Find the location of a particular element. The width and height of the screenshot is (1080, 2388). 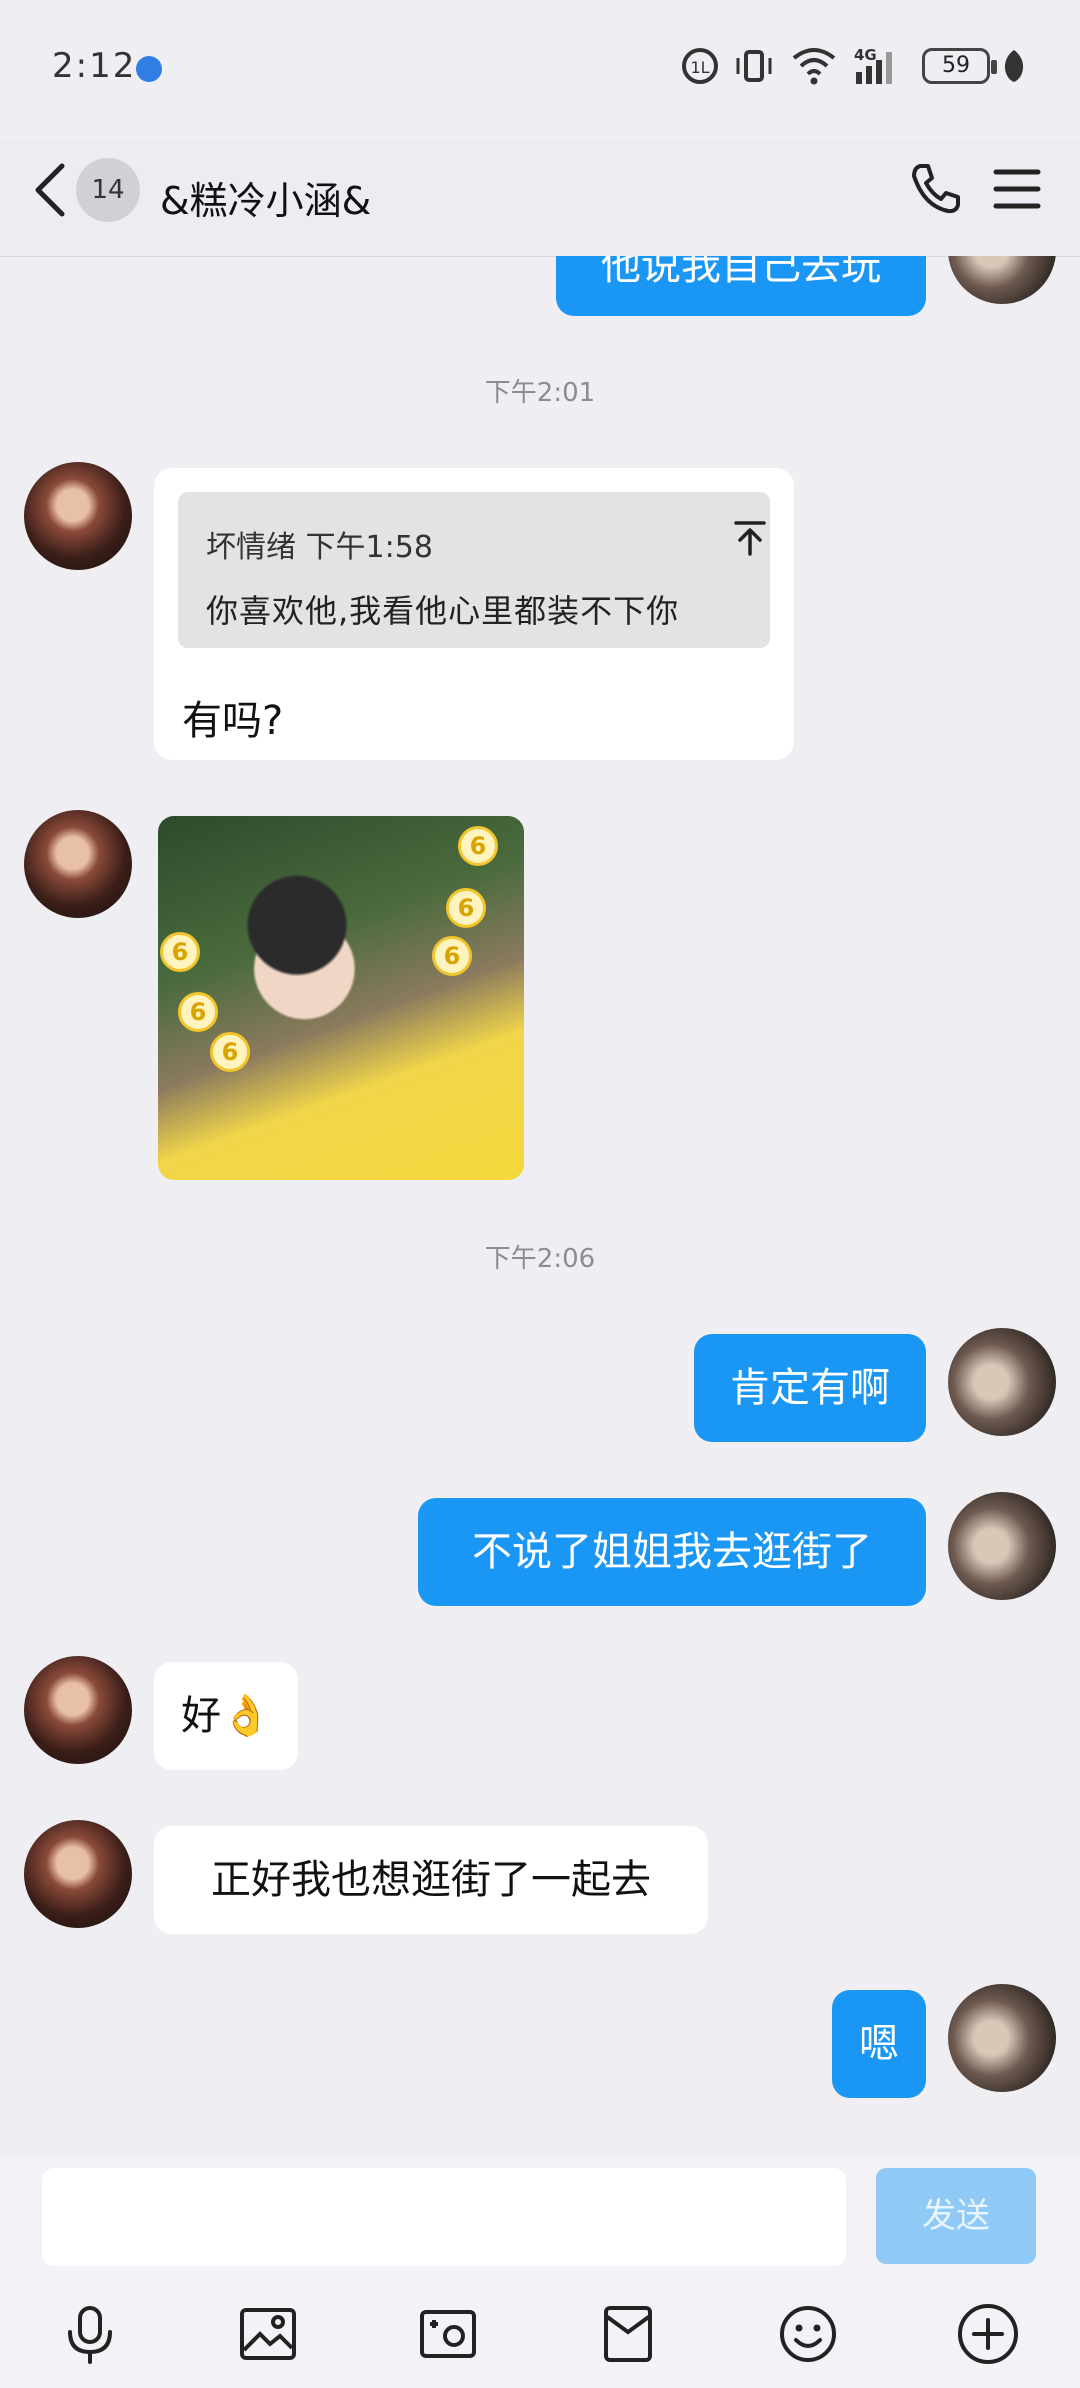

volte-icon: 1L is located at coordinates (700, 66).